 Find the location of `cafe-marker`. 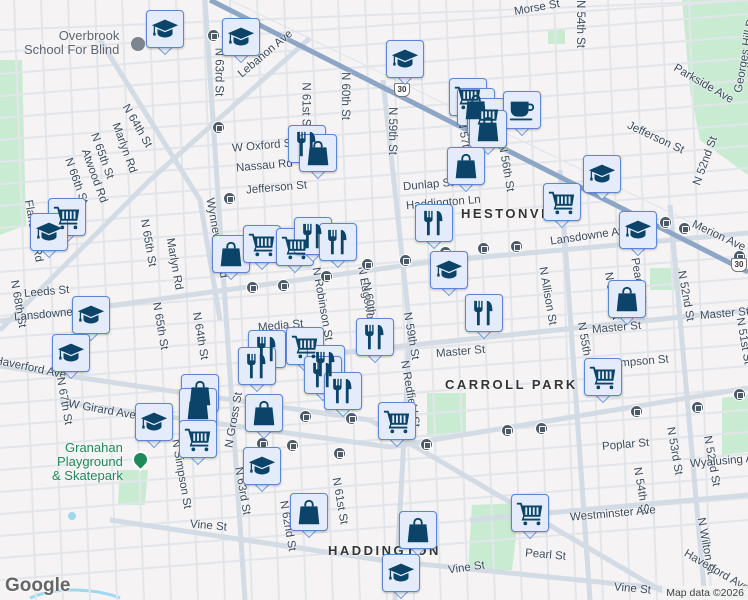

cafe-marker is located at coordinates (522, 114).